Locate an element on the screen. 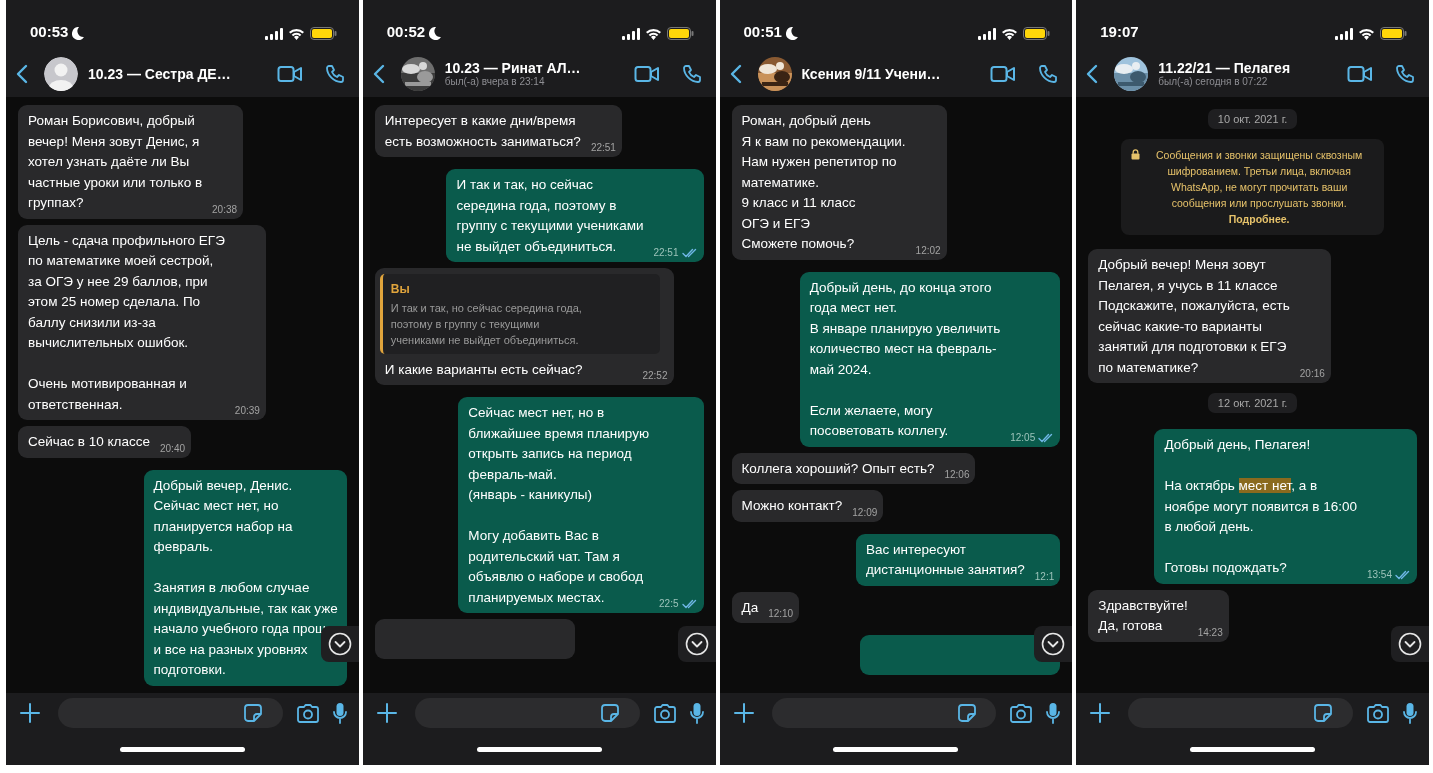 The image size is (1433, 773). status-time: 00:53 is located at coordinates (49, 31).